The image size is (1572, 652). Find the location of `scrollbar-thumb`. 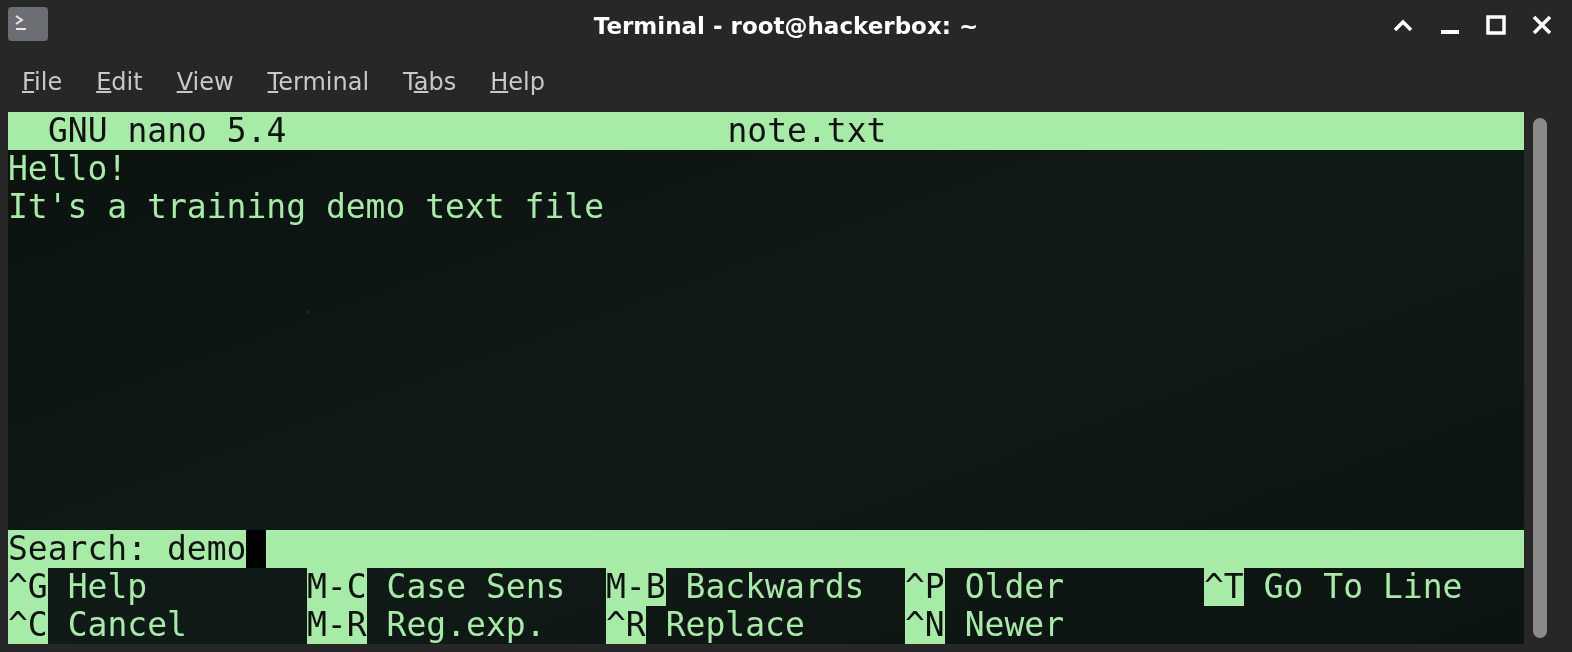

scrollbar-thumb is located at coordinates (1540, 378).